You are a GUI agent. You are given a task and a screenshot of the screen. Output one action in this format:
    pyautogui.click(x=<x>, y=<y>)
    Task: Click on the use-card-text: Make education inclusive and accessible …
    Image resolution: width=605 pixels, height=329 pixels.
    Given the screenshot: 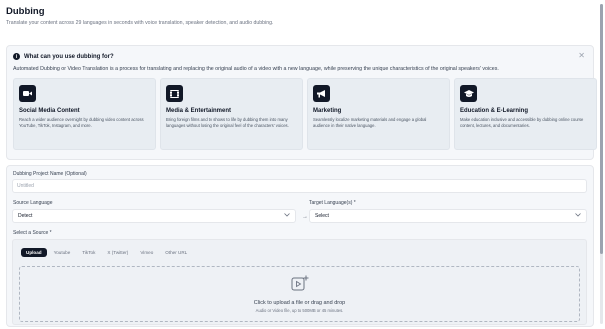 What is the action you would take?
    pyautogui.click(x=522, y=123)
    